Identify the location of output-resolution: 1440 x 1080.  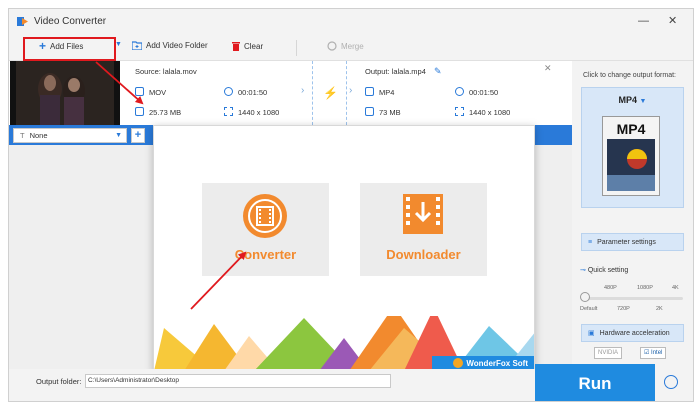
(482, 112).